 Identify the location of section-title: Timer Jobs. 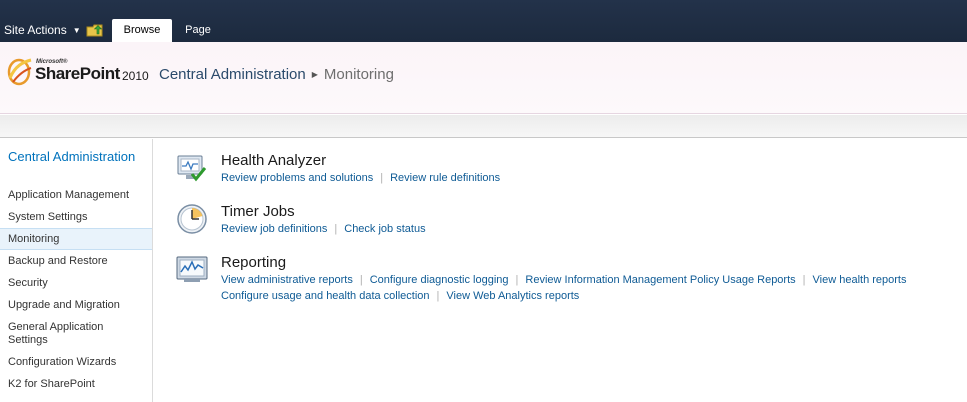
(258, 211).